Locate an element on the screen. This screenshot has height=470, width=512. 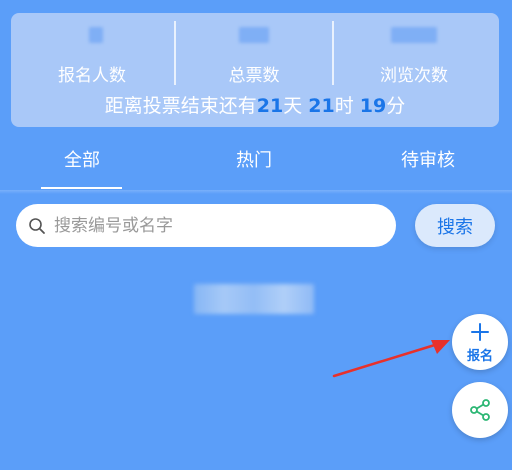
countdown-minutes: 19 is located at coordinates (373, 106).